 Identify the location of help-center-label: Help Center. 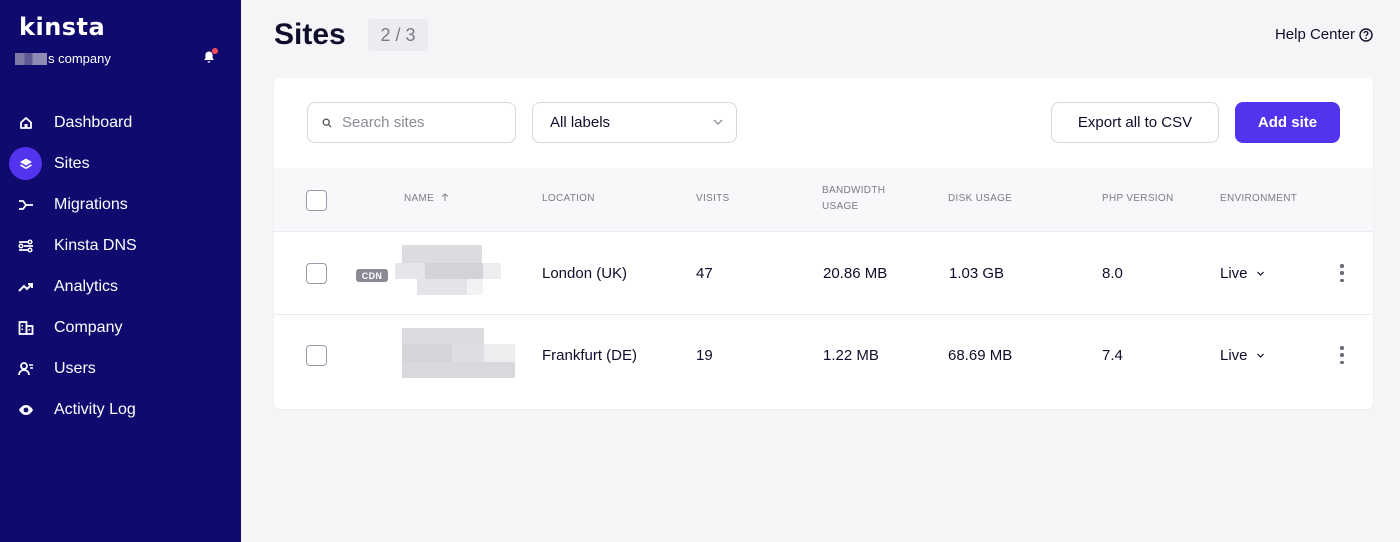
(1314, 34).